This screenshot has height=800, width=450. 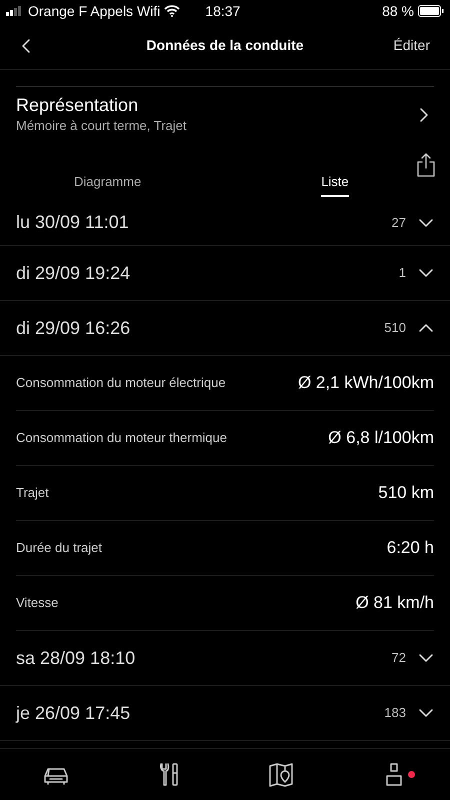 I want to click on map-icon, so click(x=281, y=774).